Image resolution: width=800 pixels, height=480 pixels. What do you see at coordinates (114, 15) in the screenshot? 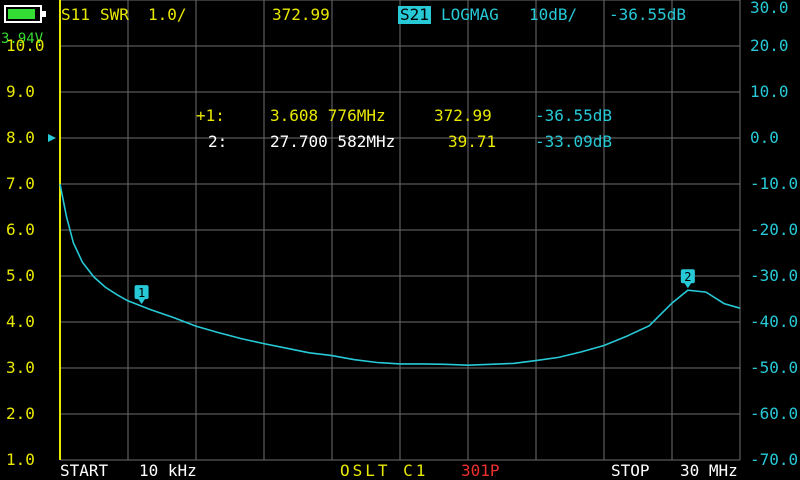
I see `trace1-format: SWR` at bounding box center [114, 15].